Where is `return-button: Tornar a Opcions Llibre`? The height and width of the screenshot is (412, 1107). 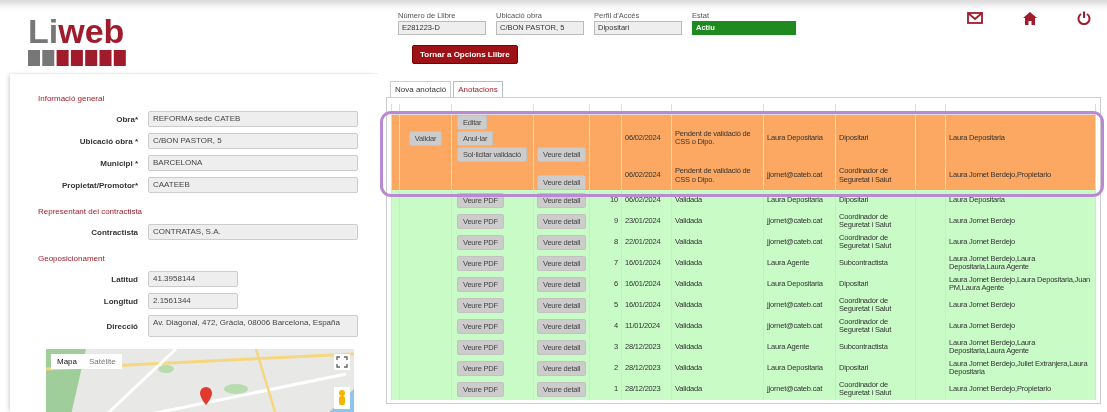 return-button: Tornar a Opcions Llibre is located at coordinates (465, 54).